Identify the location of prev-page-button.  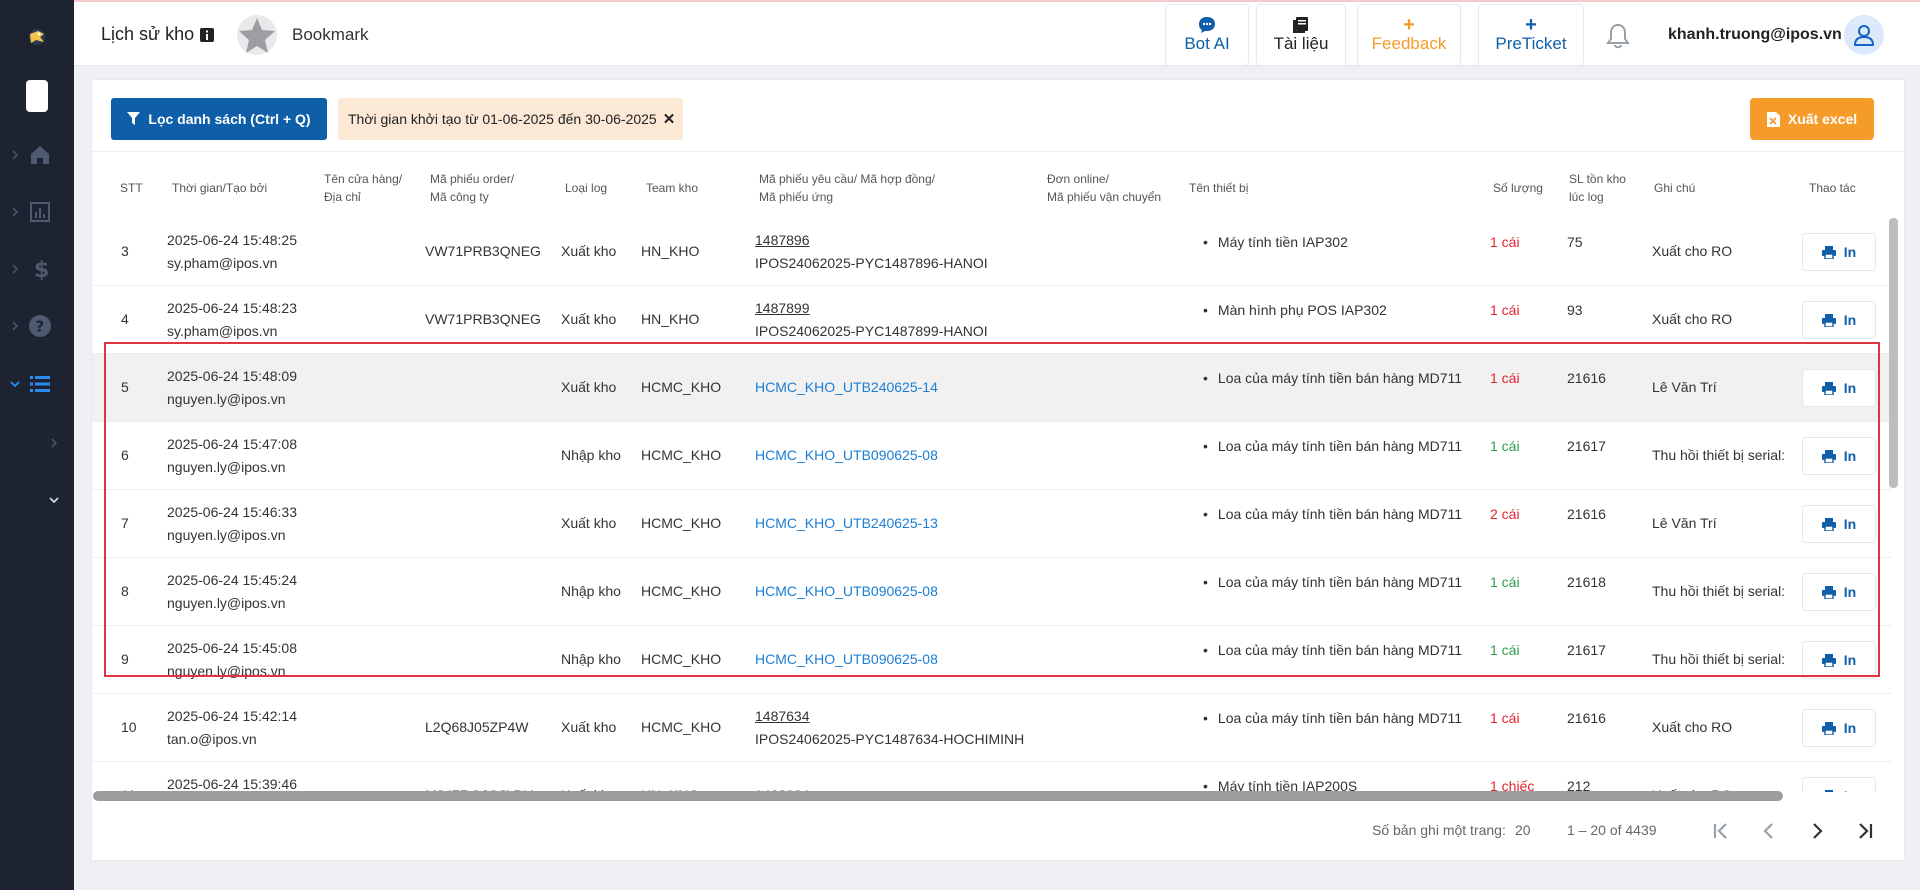
(1769, 831).